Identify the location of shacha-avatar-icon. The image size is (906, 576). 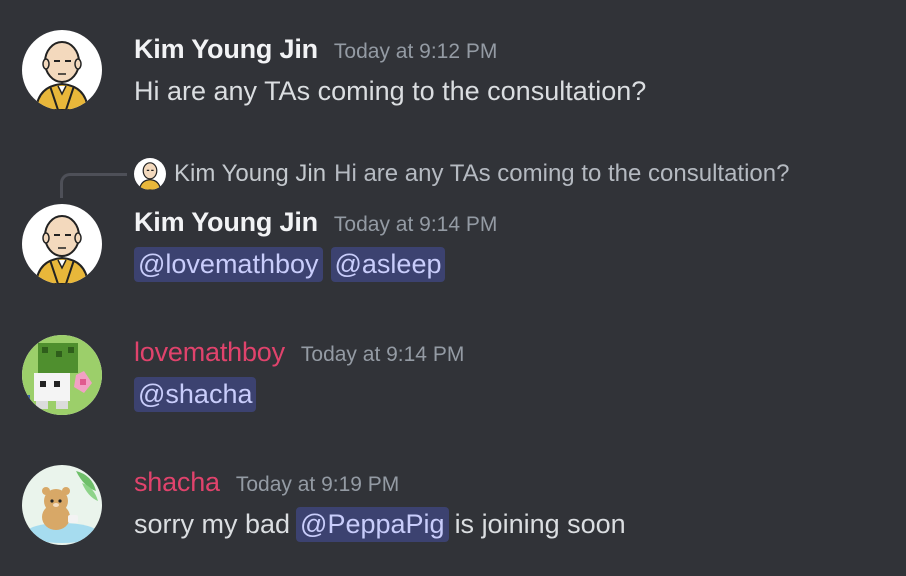
(62, 505).